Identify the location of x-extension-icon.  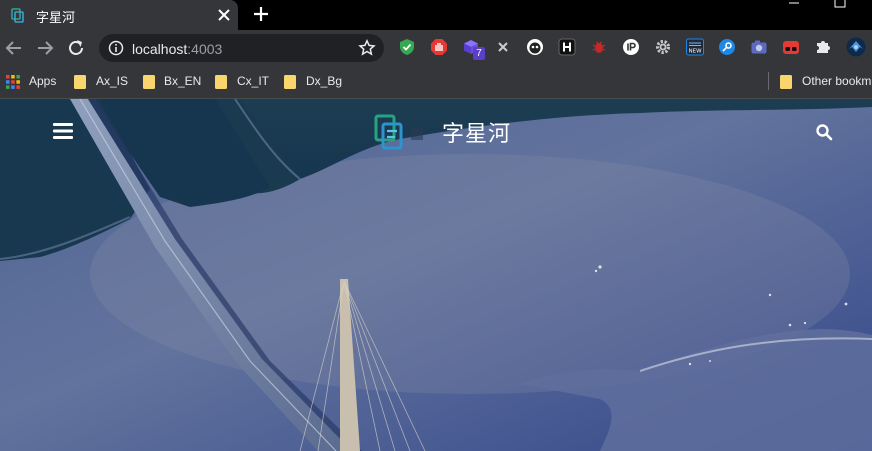
(503, 47).